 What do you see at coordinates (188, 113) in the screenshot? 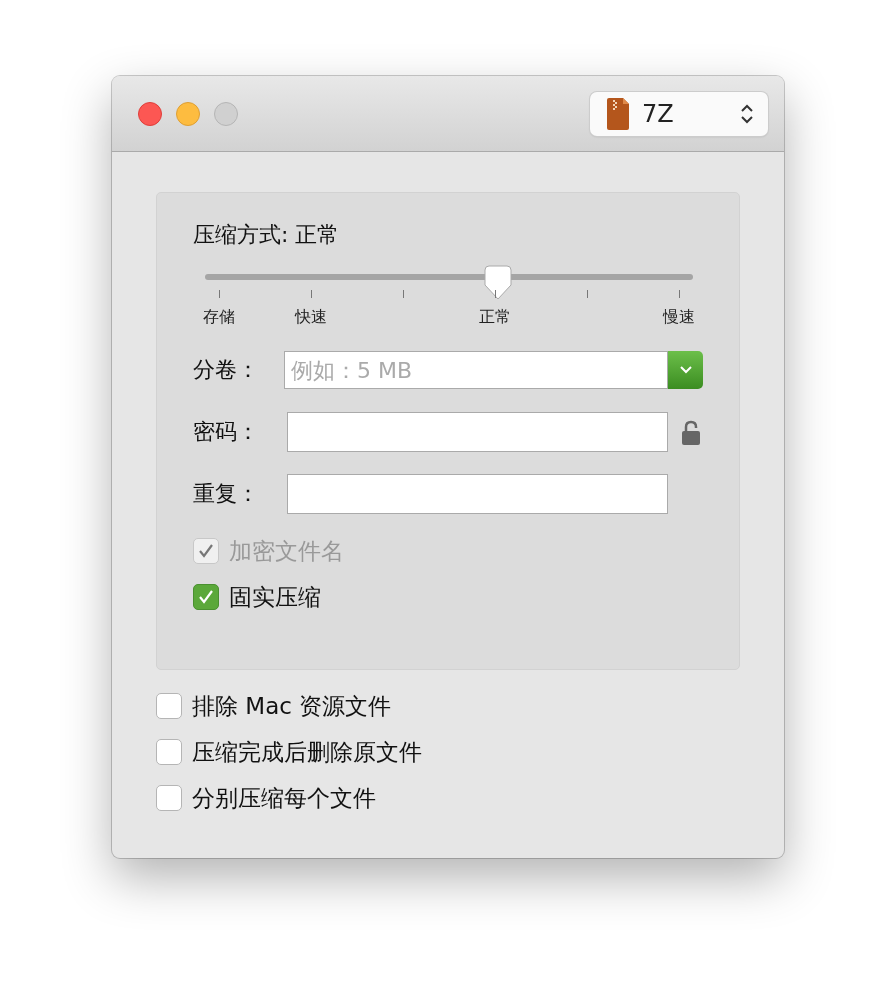
I see `minimize-button` at bounding box center [188, 113].